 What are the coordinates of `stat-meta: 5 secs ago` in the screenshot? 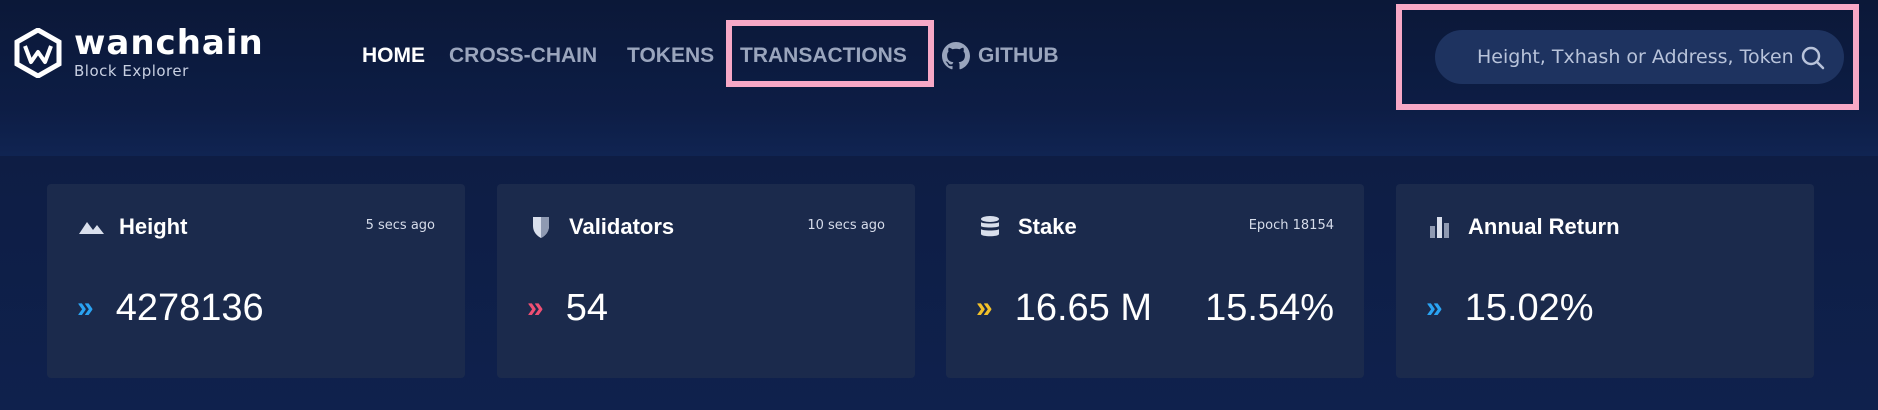 It's located at (400, 225).